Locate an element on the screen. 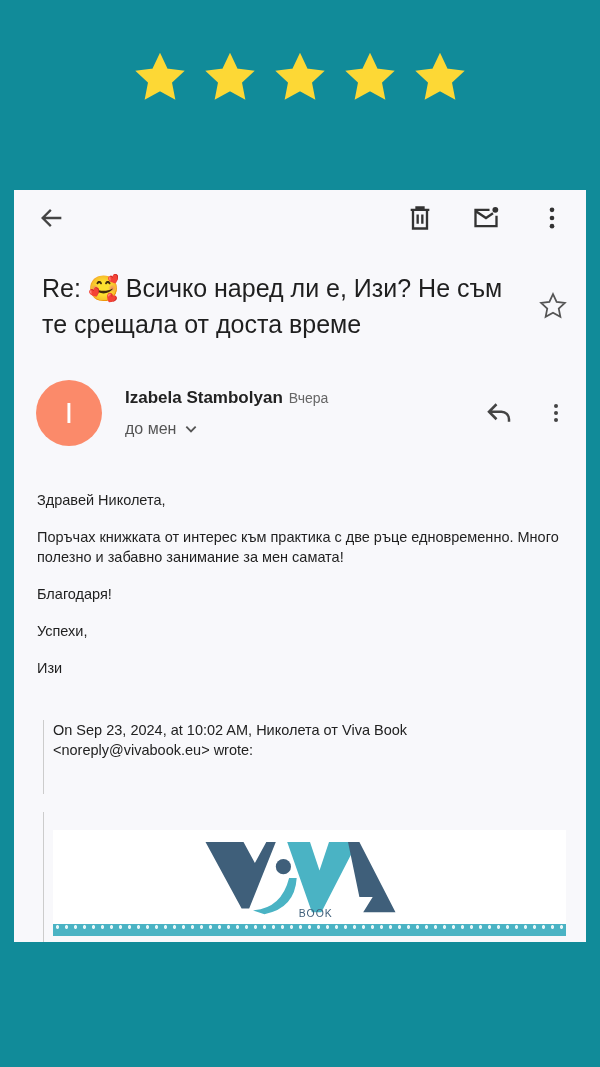 This screenshot has height=1067, width=600. quote-header: On Sep 23, 2024, at 10:02 AM, Николета от Viva Book <noreply@vivabook.eu> wrote: is located at coordinates (231, 740).